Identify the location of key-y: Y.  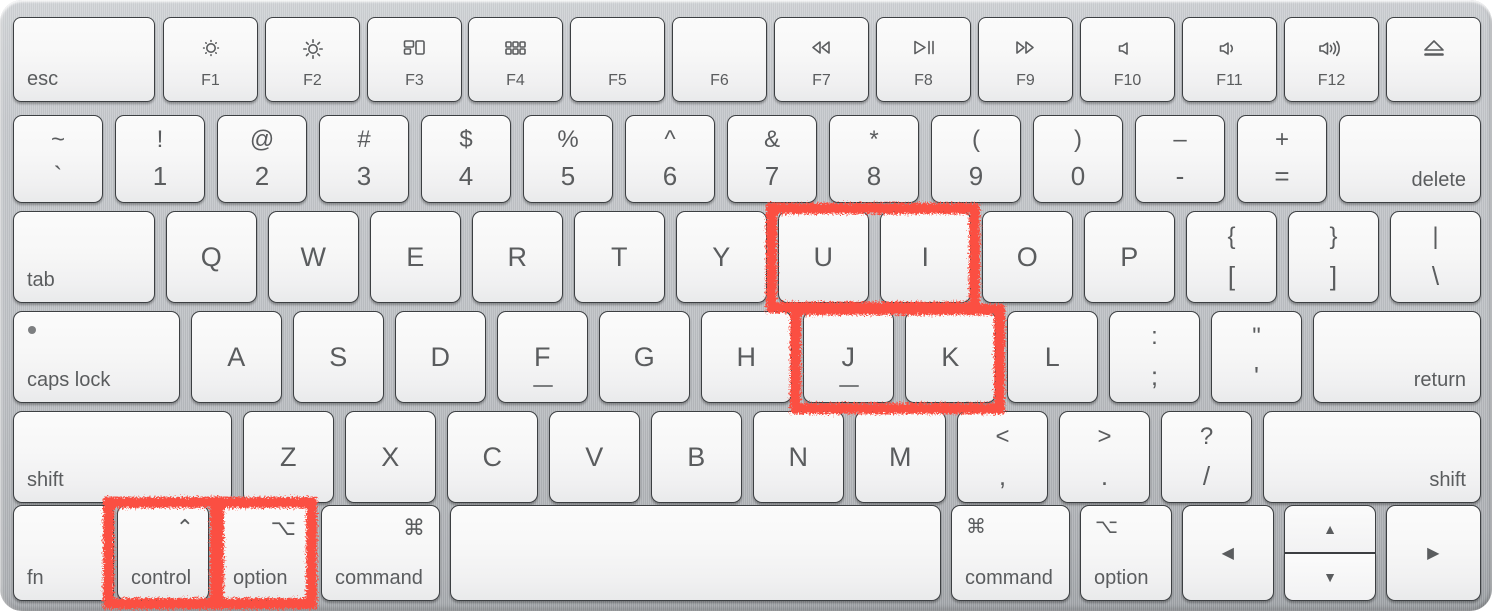
(721, 257).